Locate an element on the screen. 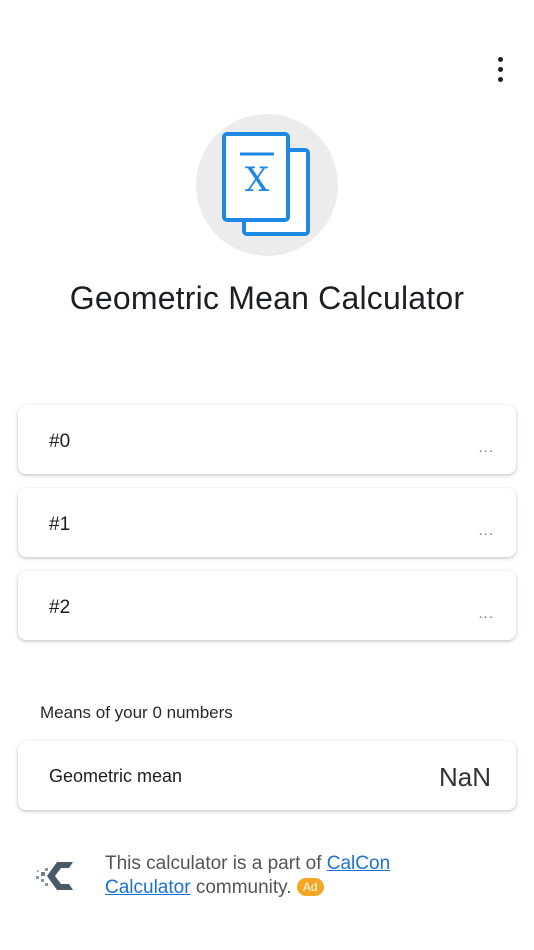 Image resolution: width=534 pixels, height=950 pixels. means-section-label: Means of your 0 numbers is located at coordinates (136, 712).